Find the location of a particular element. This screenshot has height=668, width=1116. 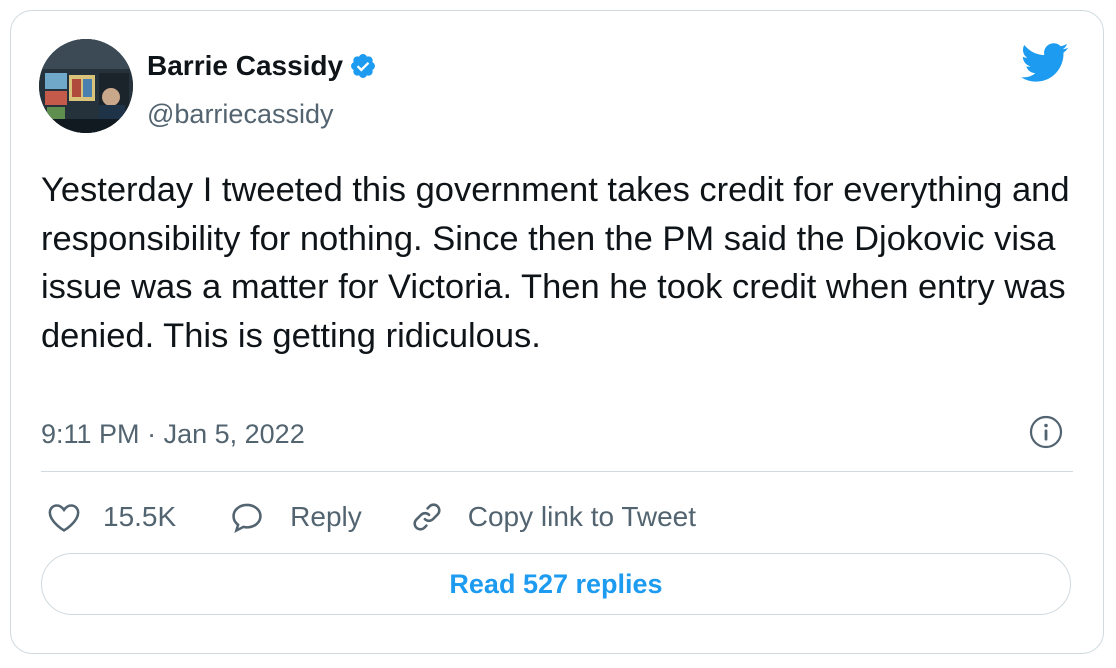

like-count: 15.5K is located at coordinates (140, 516).